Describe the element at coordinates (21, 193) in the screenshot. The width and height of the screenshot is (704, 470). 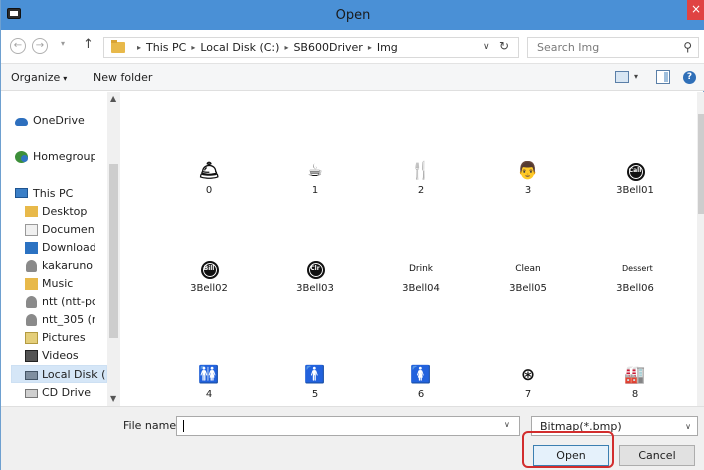
I see `this-pc-icon` at that location.